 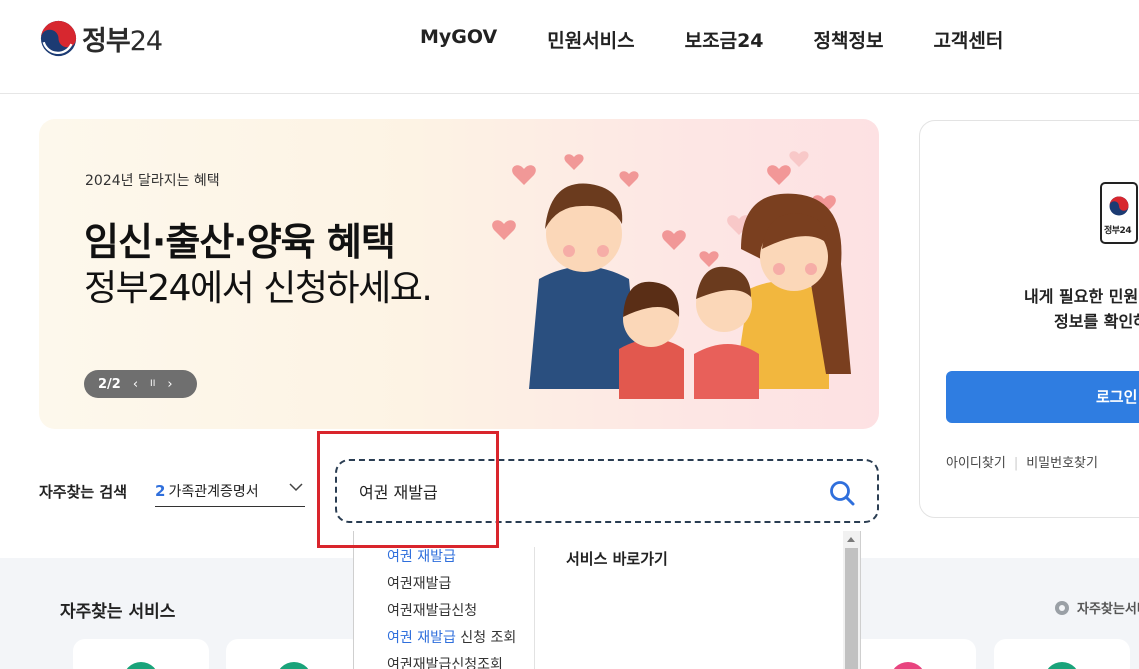 I want to click on nav-subsidy24: 보조금24, so click(x=724, y=39).